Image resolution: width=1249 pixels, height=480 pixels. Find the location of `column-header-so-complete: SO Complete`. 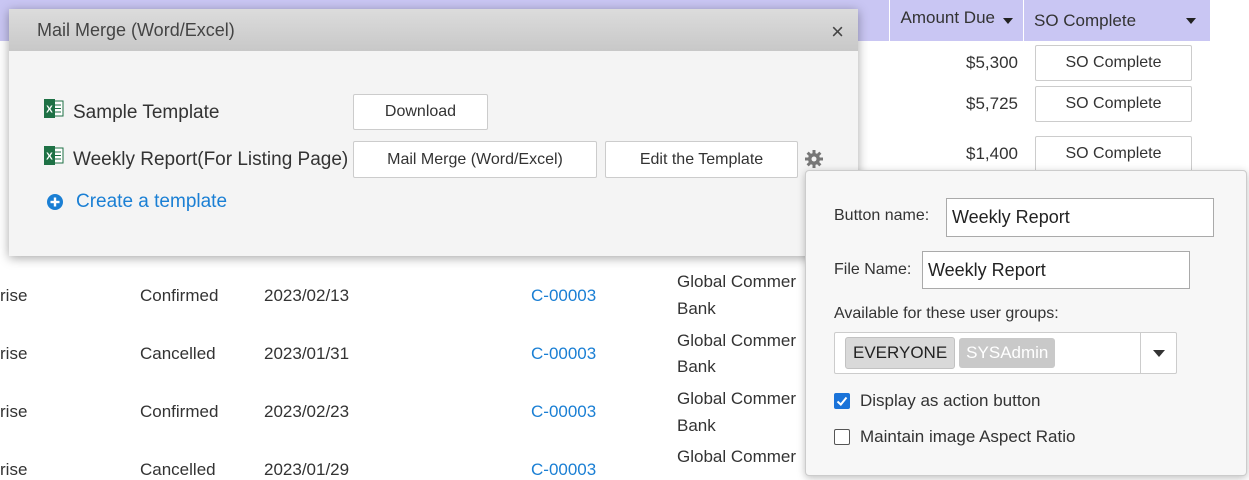

column-header-so-complete: SO Complete is located at coordinates (1117, 20).